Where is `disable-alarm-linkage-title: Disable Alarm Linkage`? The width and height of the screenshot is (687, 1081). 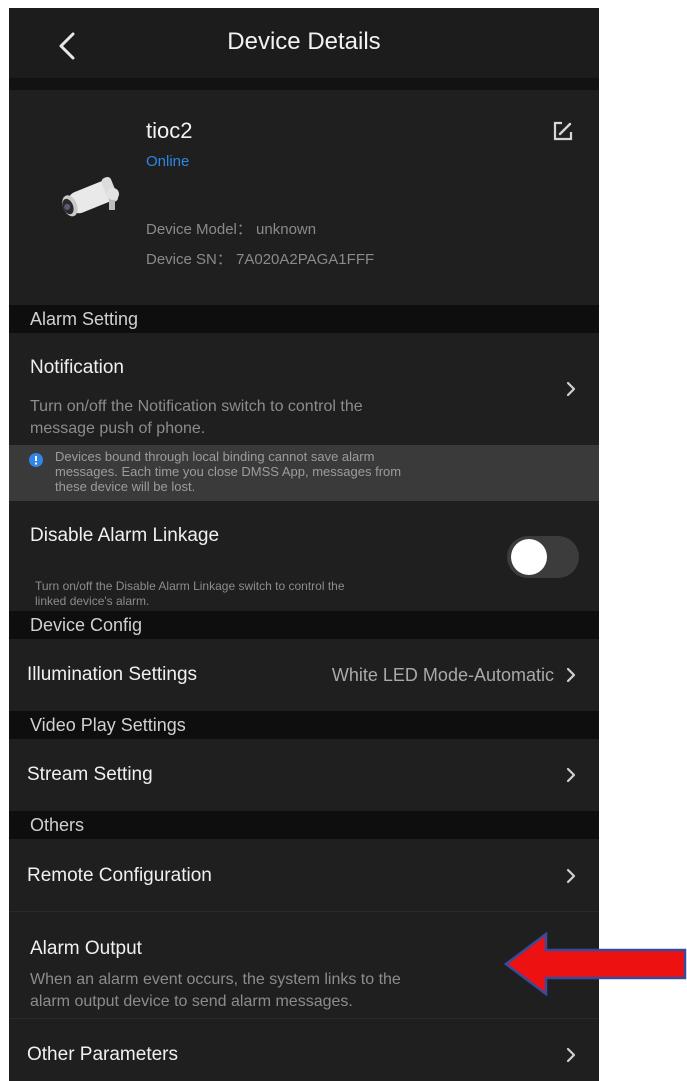 disable-alarm-linkage-title: Disable Alarm Linkage is located at coordinates (125, 535).